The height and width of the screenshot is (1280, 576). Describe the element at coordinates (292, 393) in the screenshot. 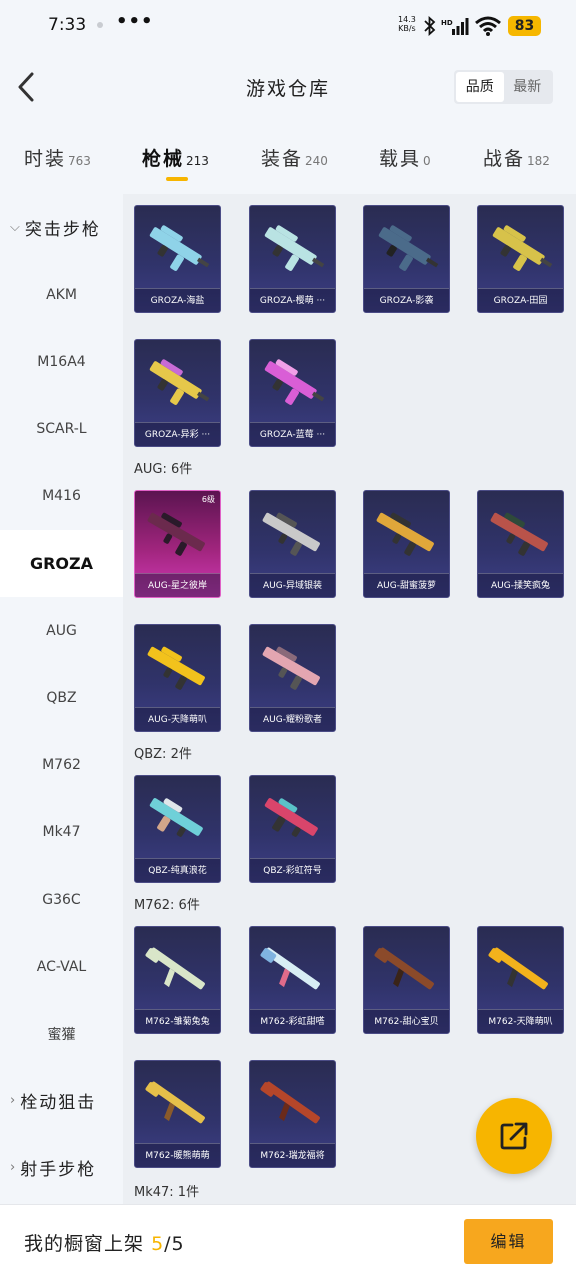

I see `weapon-card: GROZA-蓝莓 ···` at that location.